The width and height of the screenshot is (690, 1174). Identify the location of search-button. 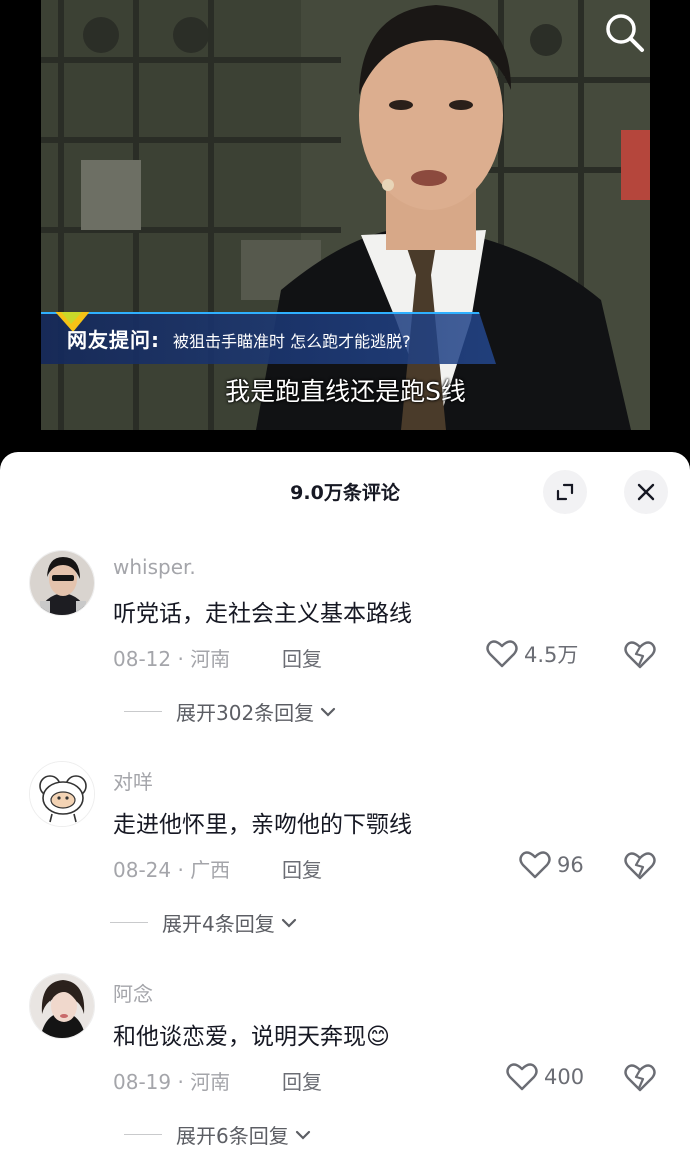
(624, 32).